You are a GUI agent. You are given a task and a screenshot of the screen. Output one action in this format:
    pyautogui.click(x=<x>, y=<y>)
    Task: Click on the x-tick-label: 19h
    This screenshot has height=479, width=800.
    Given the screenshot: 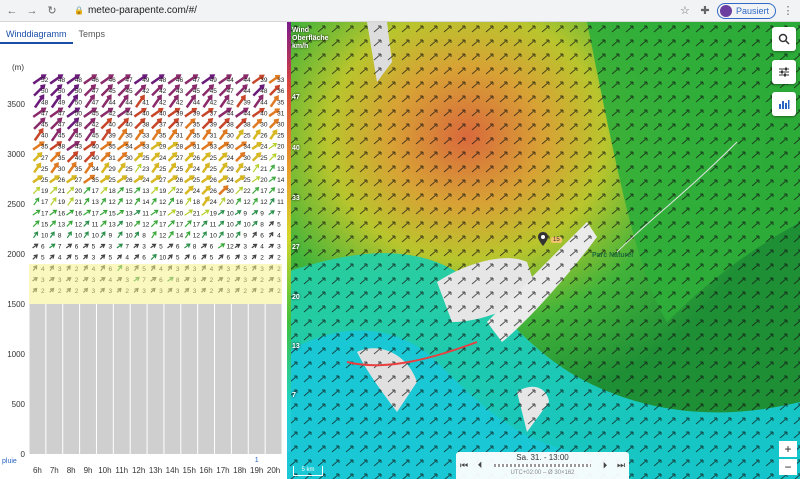 What is the action you would take?
    pyautogui.click(x=256, y=470)
    